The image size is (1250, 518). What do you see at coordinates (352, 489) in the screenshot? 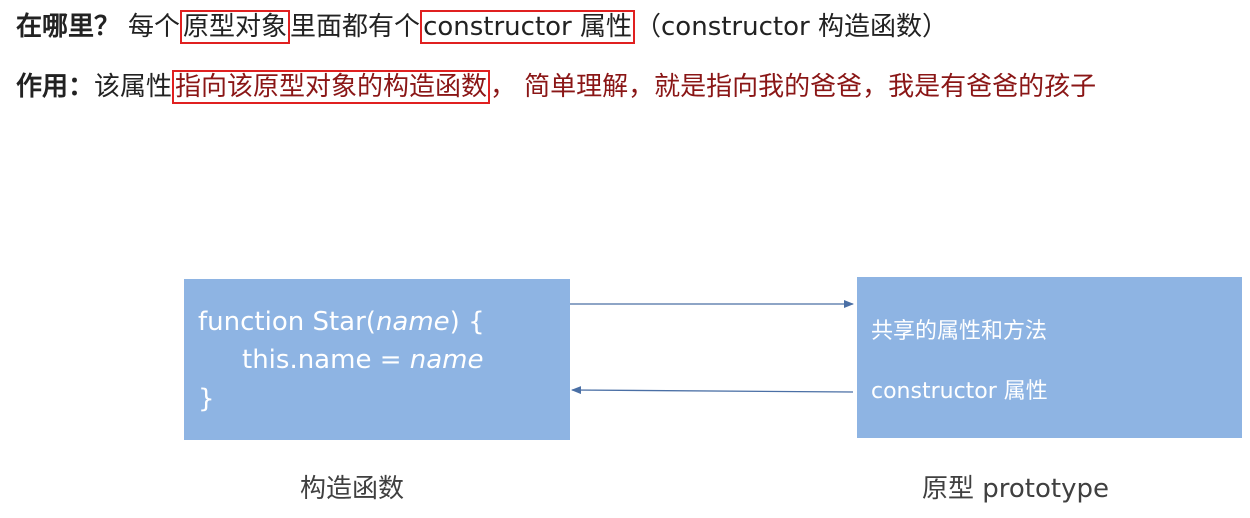
I see `constructor-caption: 构造函数` at bounding box center [352, 489].